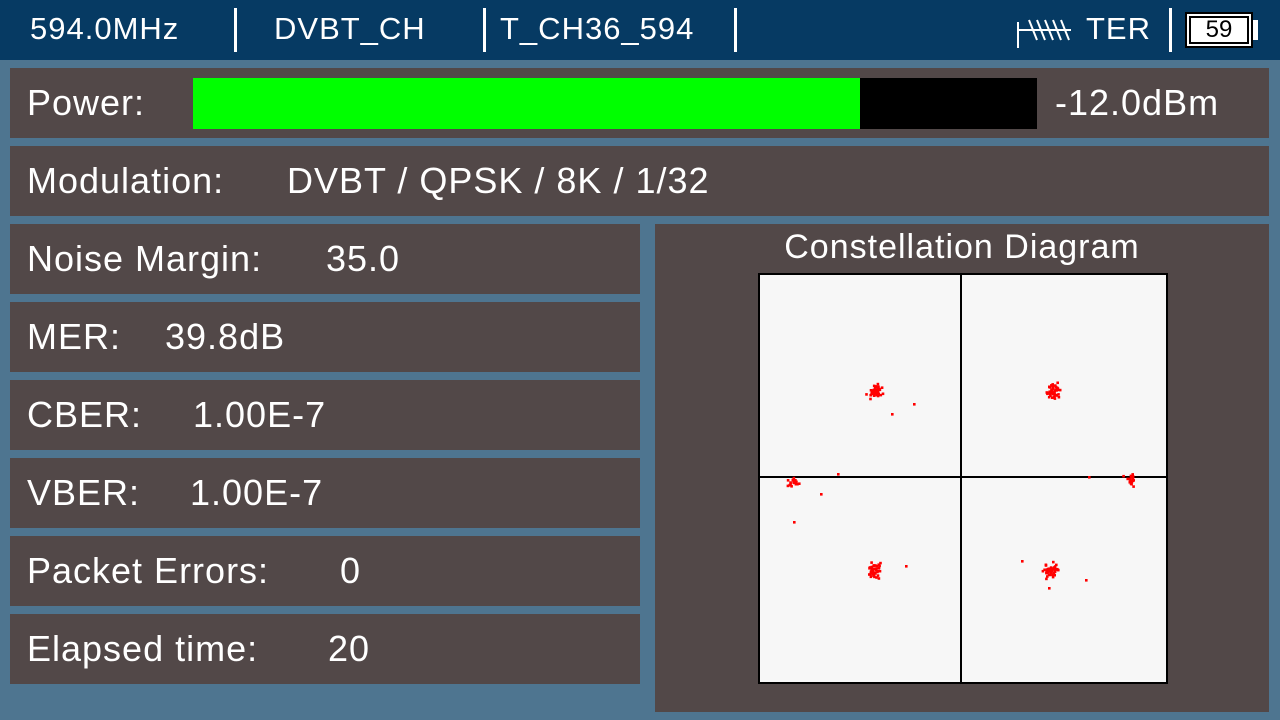 Image resolution: width=1280 pixels, height=720 pixels. I want to click on elapsed-time-label: Elapsed time:, so click(143, 648).